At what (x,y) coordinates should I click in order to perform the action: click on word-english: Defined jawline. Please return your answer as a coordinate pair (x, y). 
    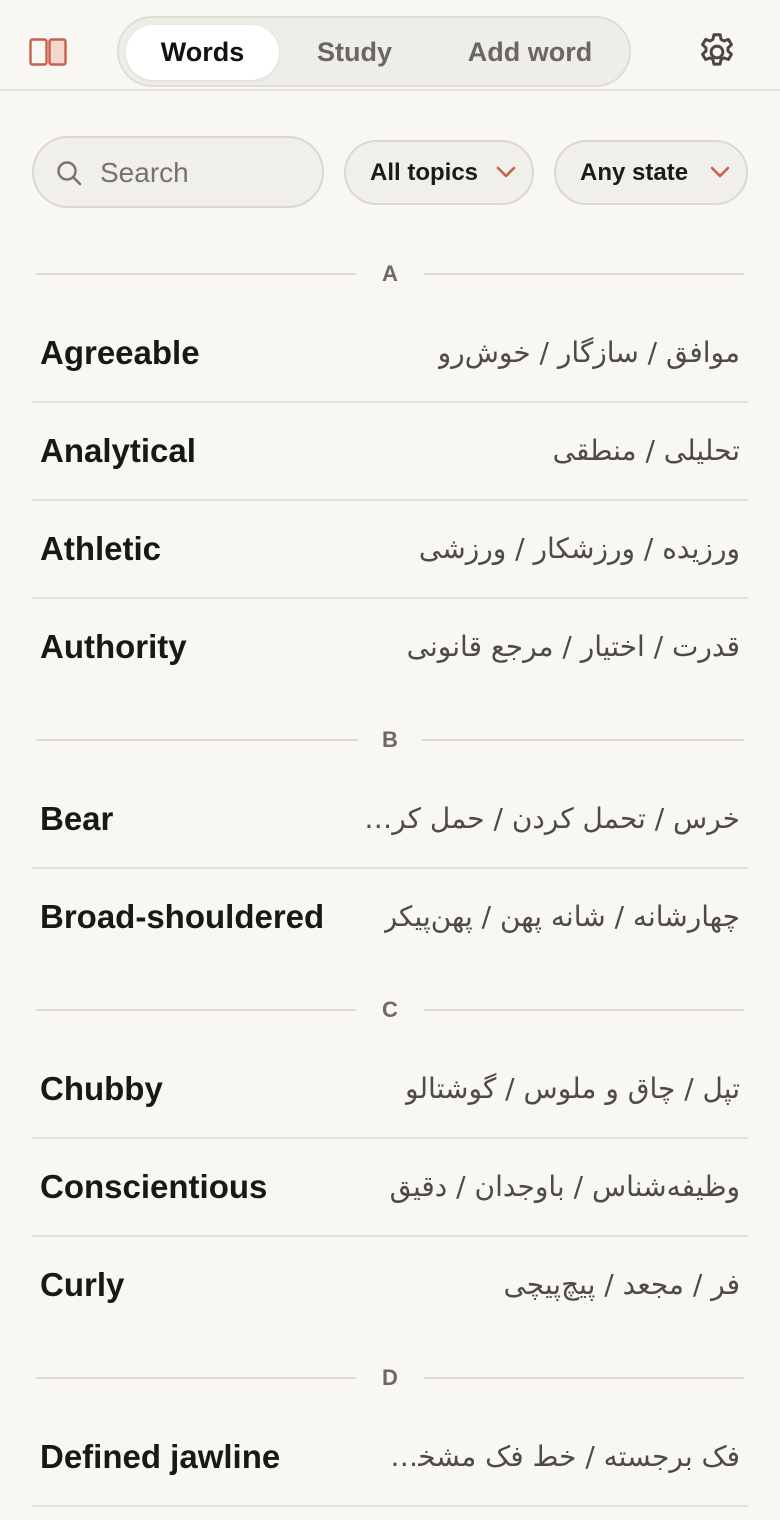
    Looking at the image, I should click on (160, 1456).